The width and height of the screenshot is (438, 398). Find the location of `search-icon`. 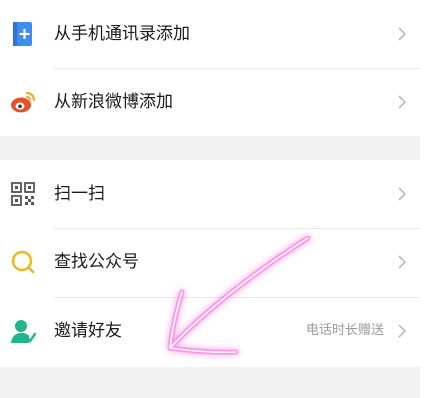

search-icon is located at coordinates (23, 262).